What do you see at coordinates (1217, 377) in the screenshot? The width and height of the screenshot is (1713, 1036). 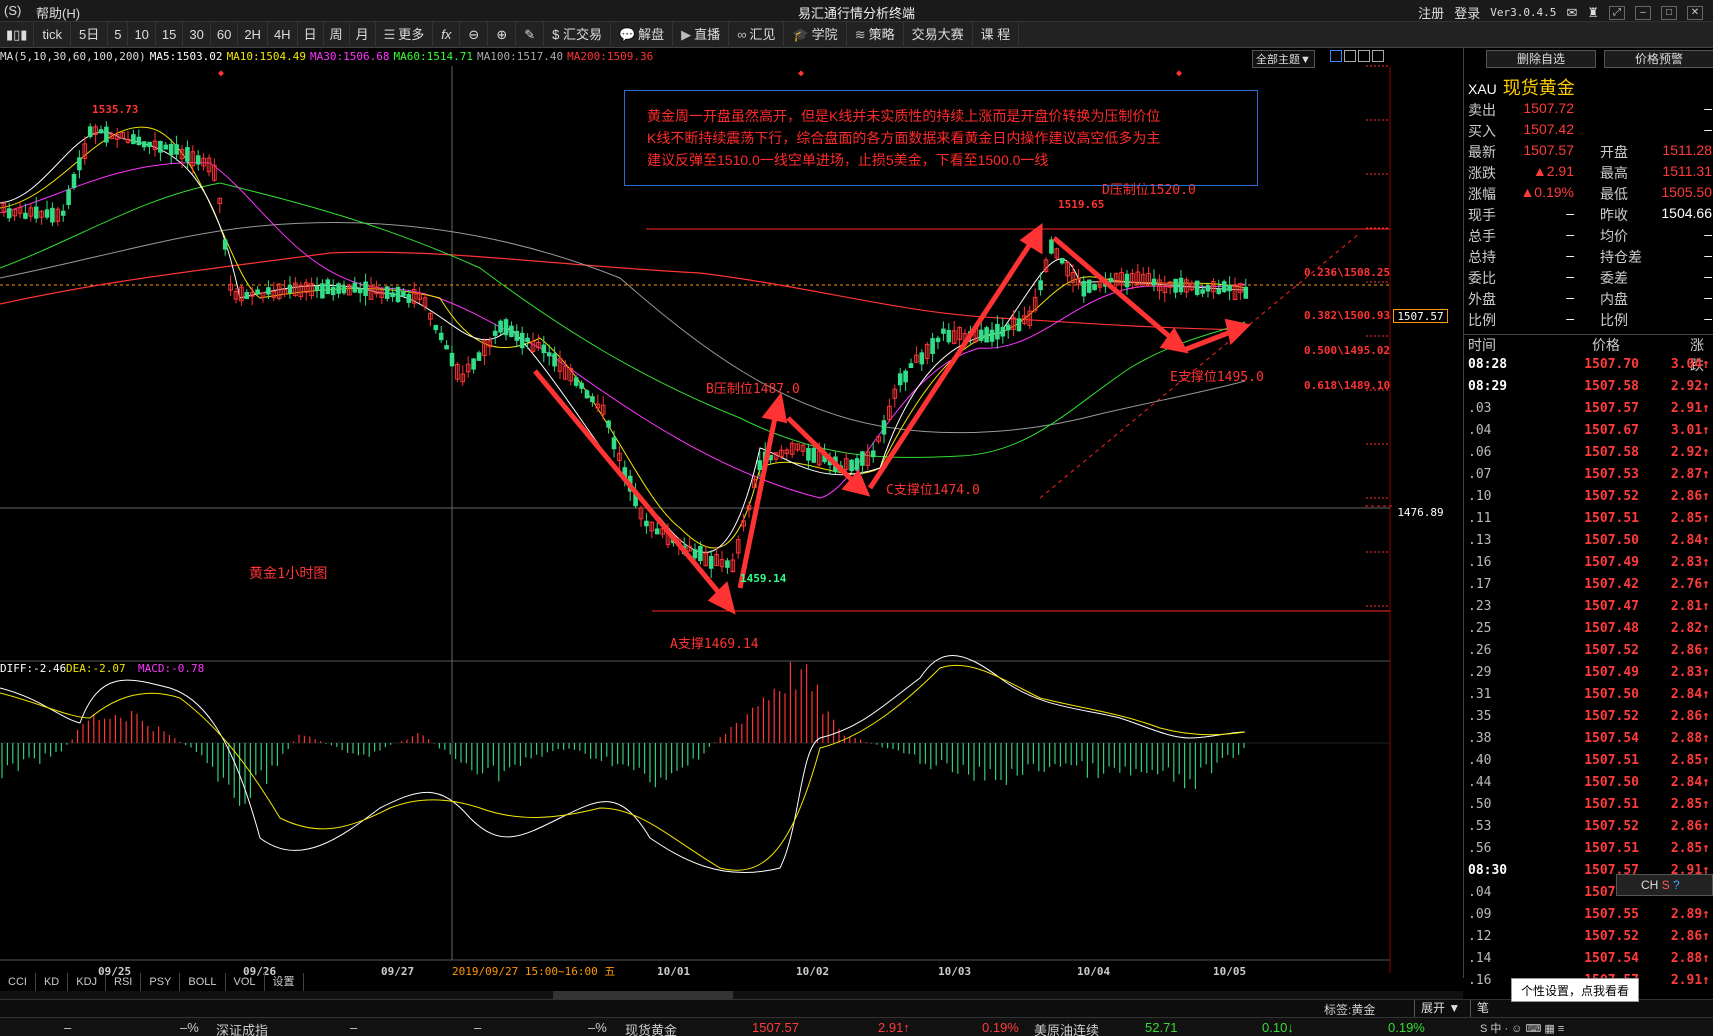 I see `e-support-label: E支撑位1495.0` at bounding box center [1217, 377].